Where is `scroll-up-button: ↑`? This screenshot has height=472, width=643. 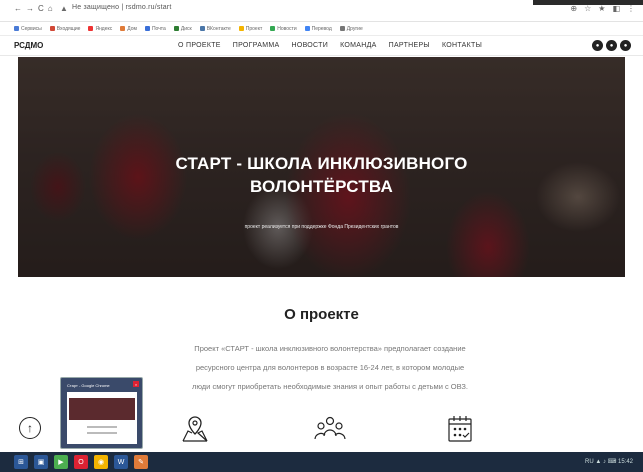 scroll-up-button: ↑ is located at coordinates (30, 428).